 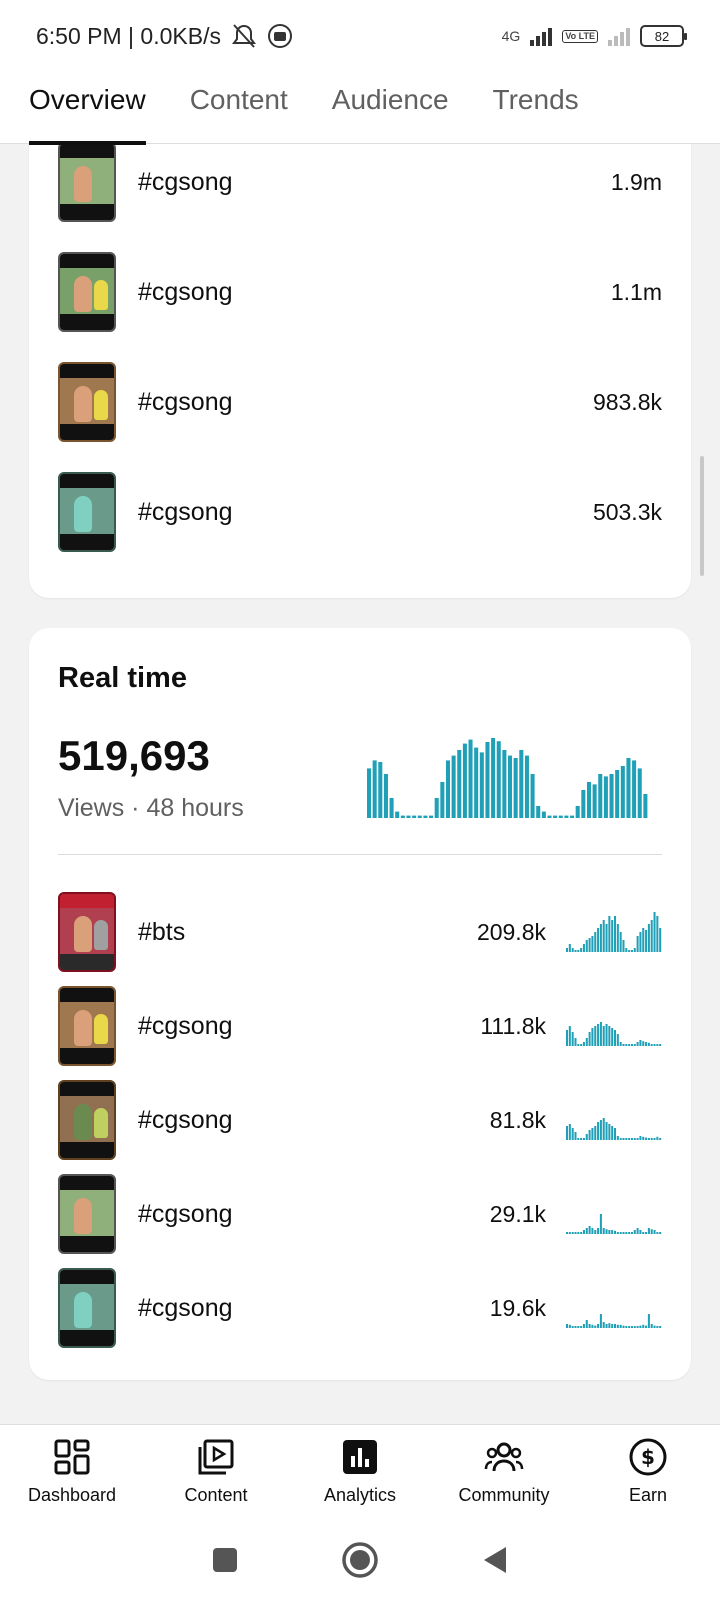 I want to click on video-thumbnail, so click(x=87, y=1308).